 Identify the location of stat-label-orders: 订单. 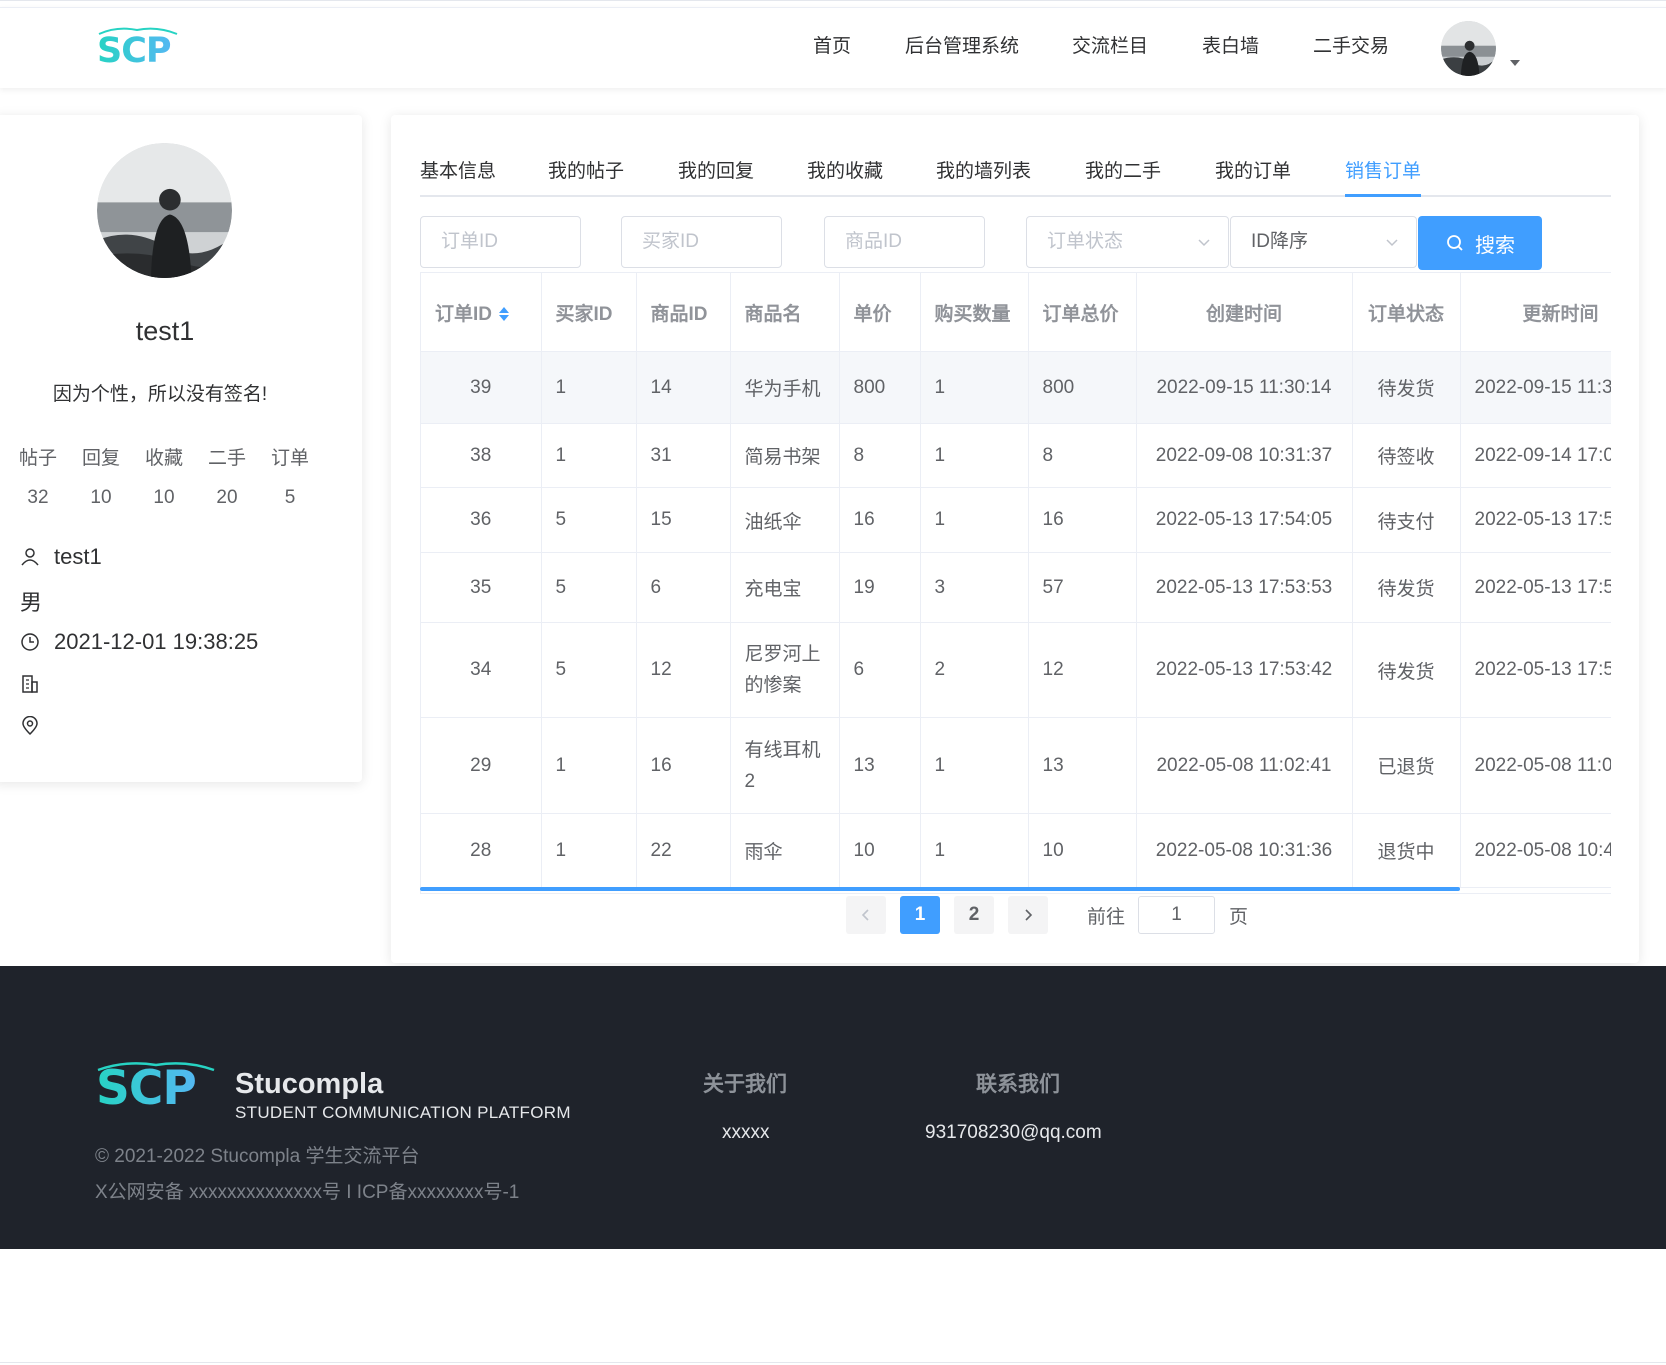
(290, 456).